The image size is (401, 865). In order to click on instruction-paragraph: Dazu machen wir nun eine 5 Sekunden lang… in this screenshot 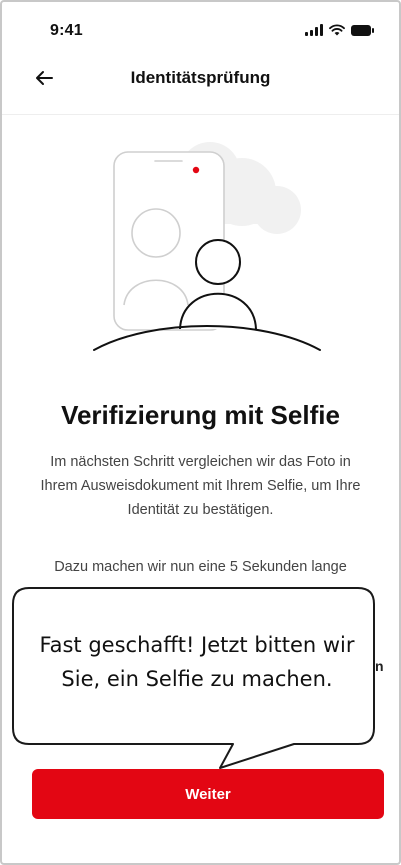, I will do `click(200, 567)`.